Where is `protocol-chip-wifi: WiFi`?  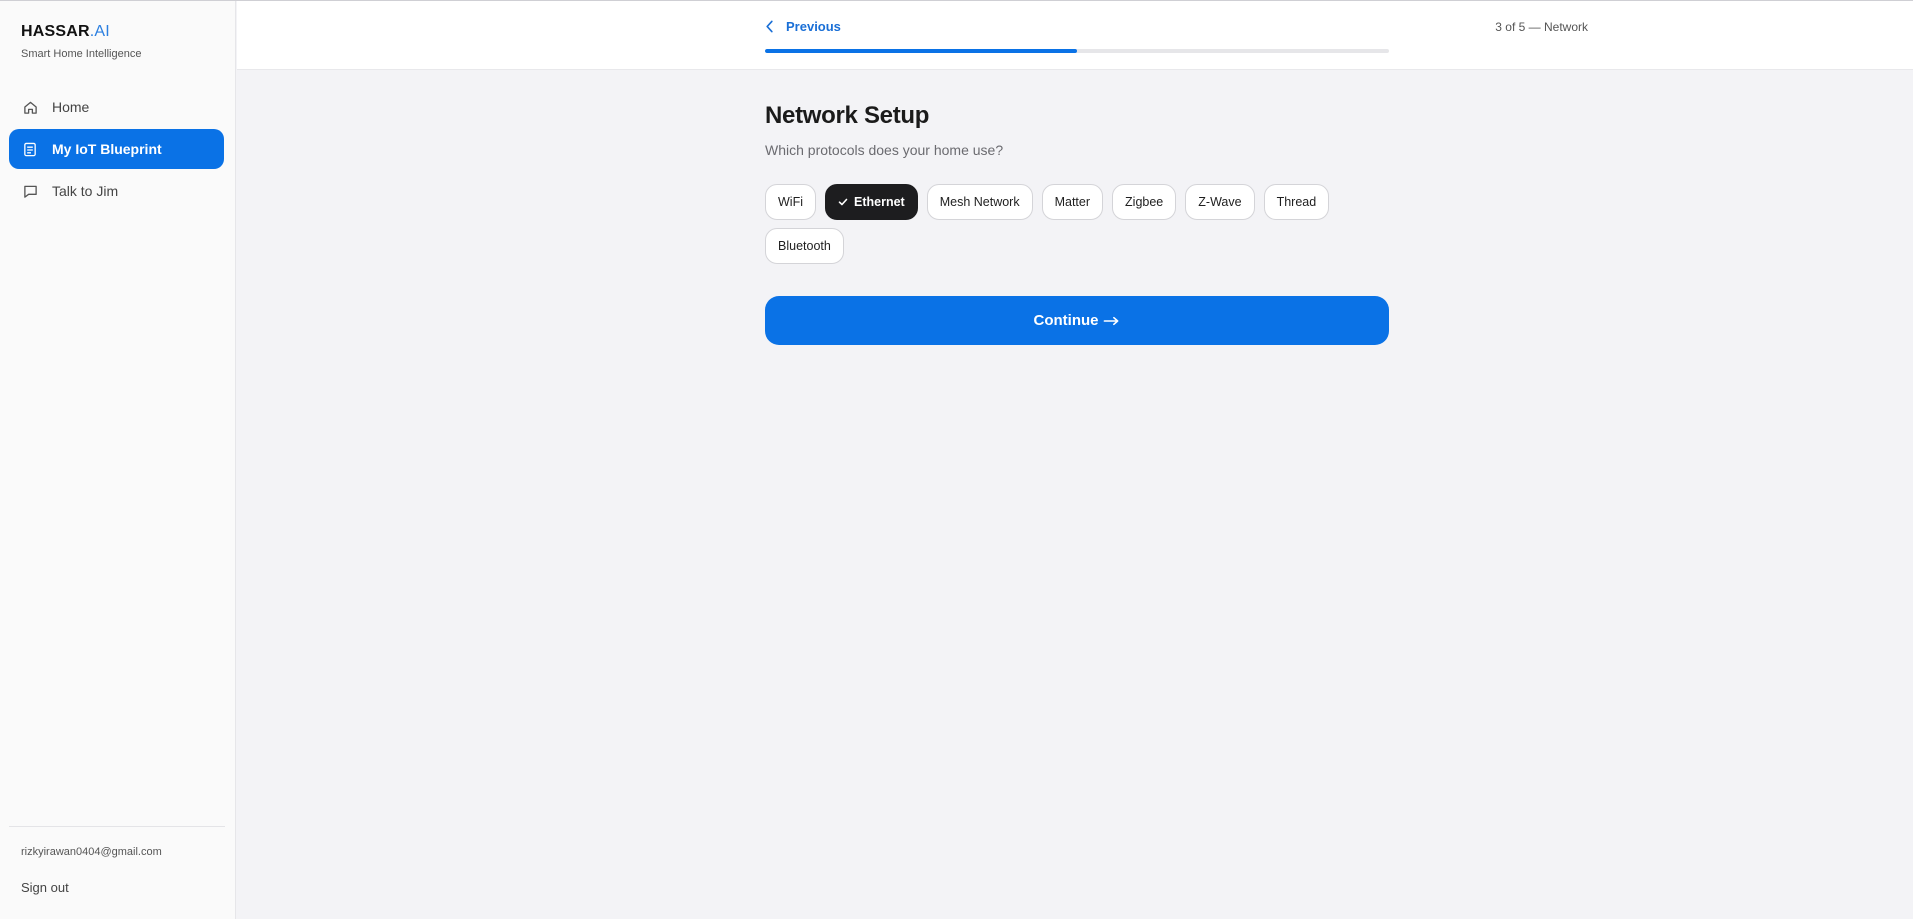
protocol-chip-wifi: WiFi is located at coordinates (790, 202).